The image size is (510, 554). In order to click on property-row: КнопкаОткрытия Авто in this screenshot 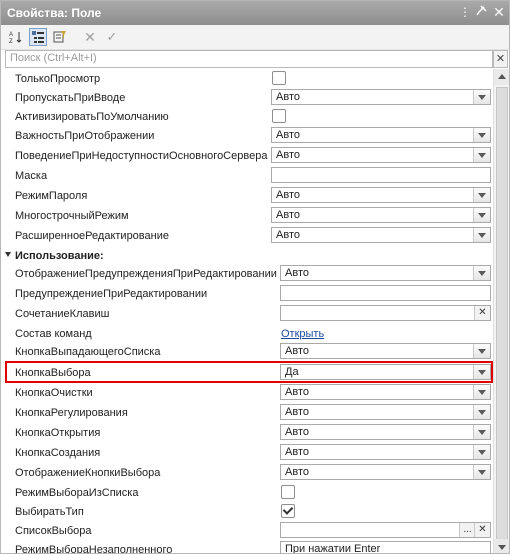, I will do `click(247, 433)`.